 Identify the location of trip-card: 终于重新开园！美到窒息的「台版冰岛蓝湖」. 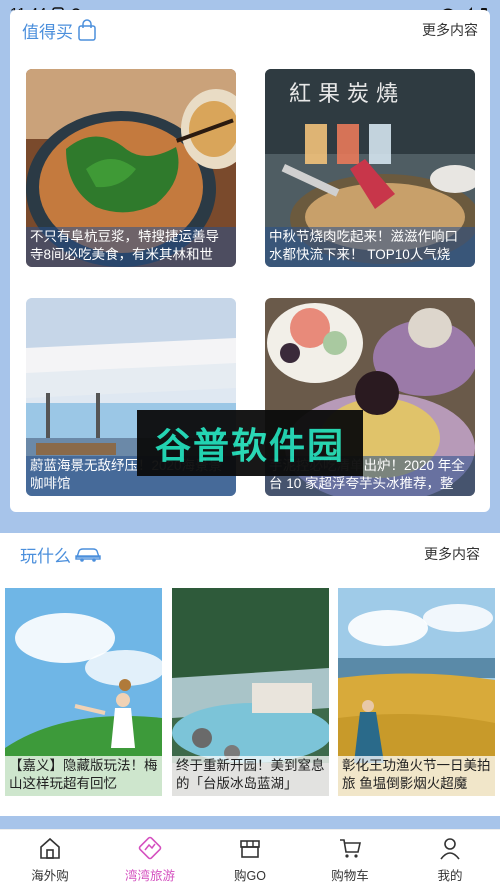
(250, 692).